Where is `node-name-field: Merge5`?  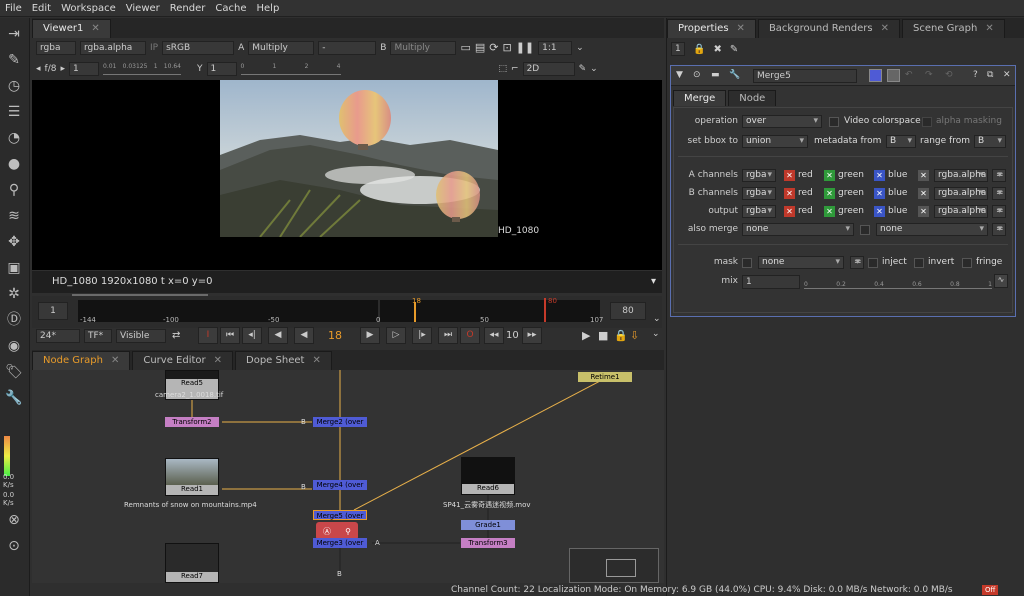
node-name-field: Merge5 is located at coordinates (805, 76).